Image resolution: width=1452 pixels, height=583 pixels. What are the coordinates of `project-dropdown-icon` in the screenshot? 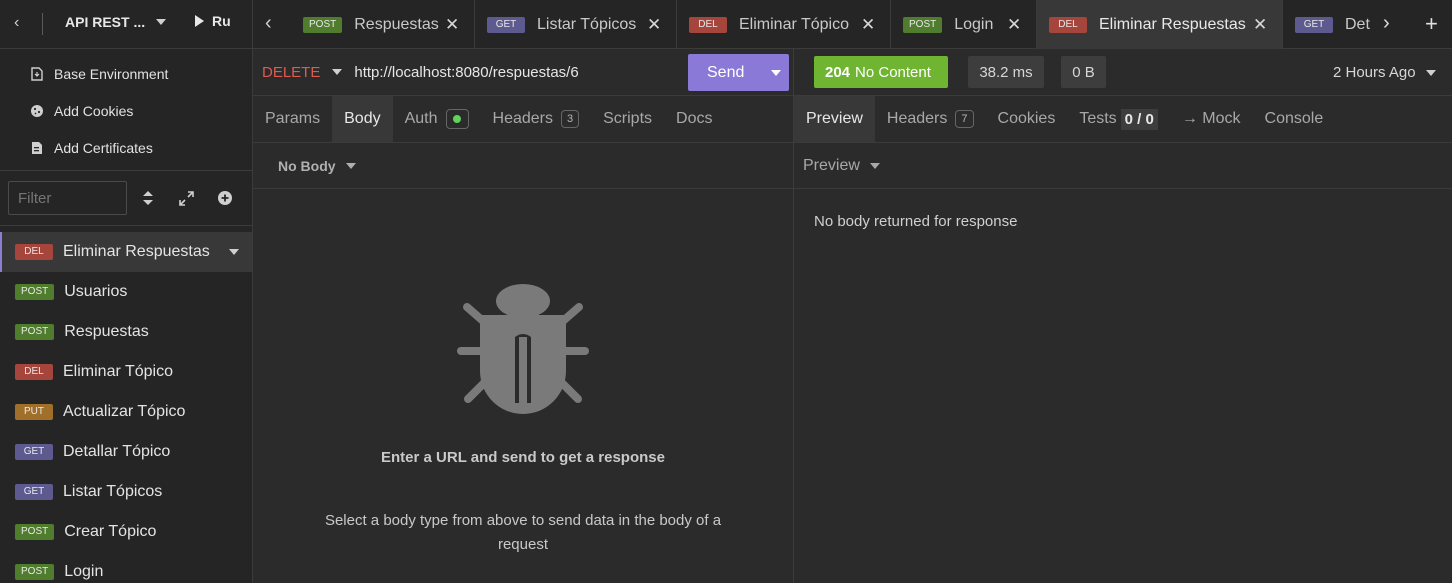 It's located at (161, 22).